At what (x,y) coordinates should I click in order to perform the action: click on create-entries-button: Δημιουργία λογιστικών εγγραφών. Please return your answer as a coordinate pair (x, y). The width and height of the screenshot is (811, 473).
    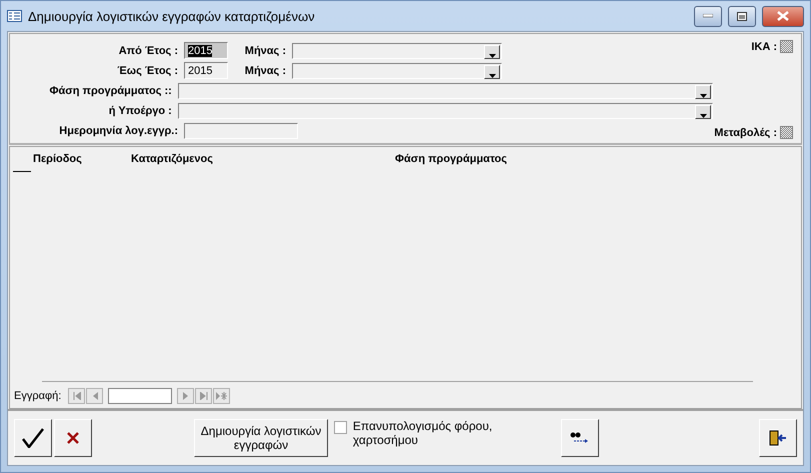
    Looking at the image, I should click on (261, 438).